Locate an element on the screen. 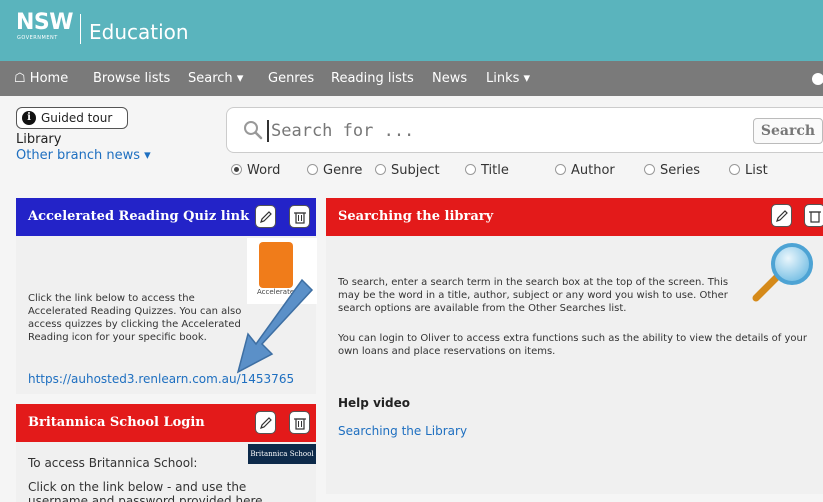 Image resolution: width=823 pixels, height=502 pixels. nav-home: ☖ Home is located at coordinates (41, 78).